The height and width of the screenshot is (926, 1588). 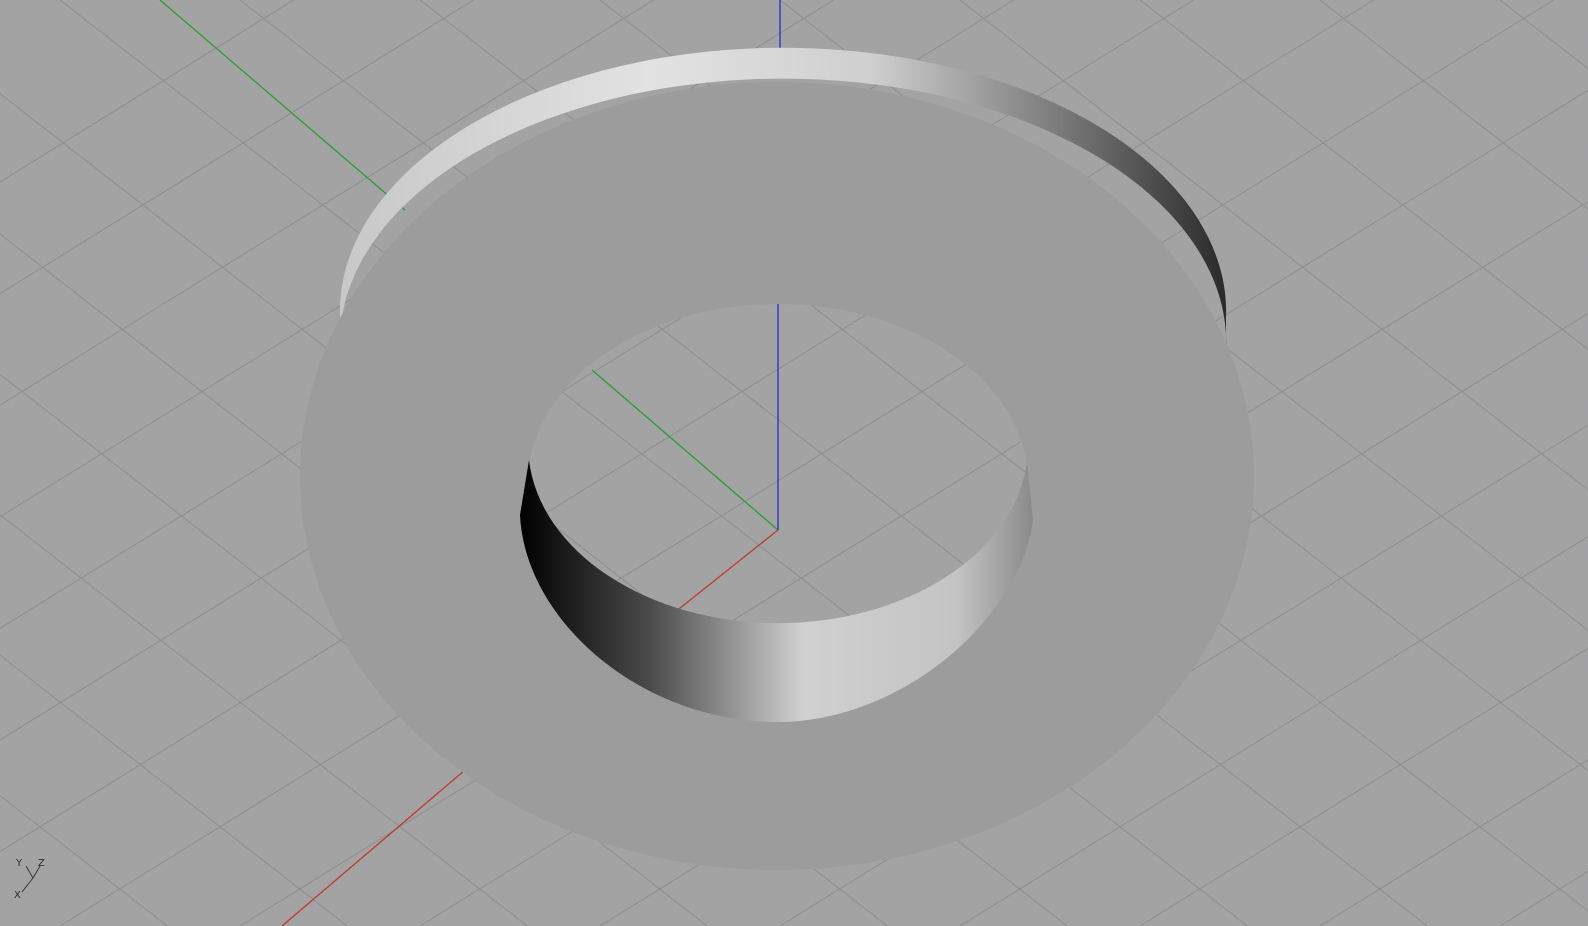 I want to click on triad-z-label: Z, so click(x=41, y=863).